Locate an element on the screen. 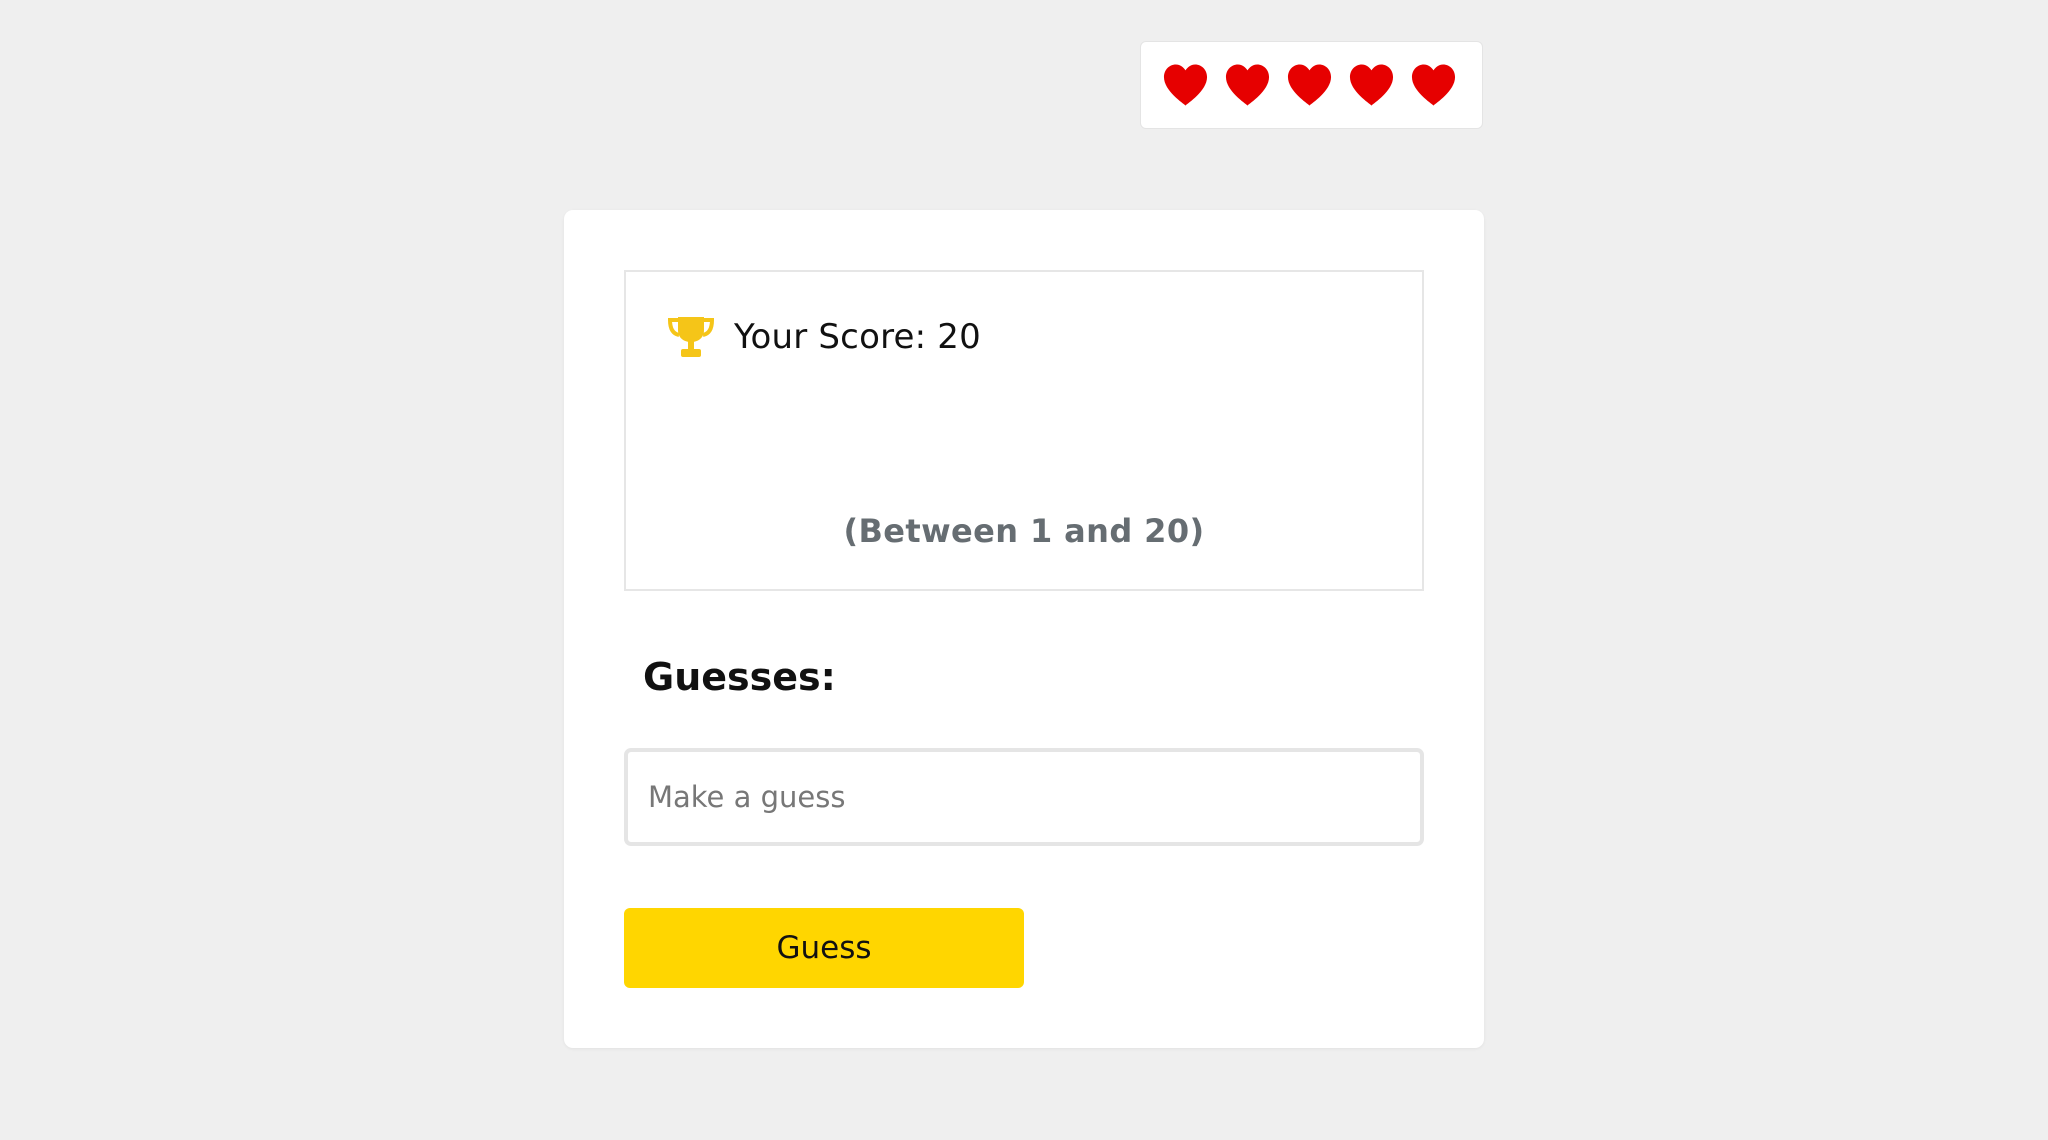 The image size is (2048, 1140). guess-button: Guess is located at coordinates (824, 948).